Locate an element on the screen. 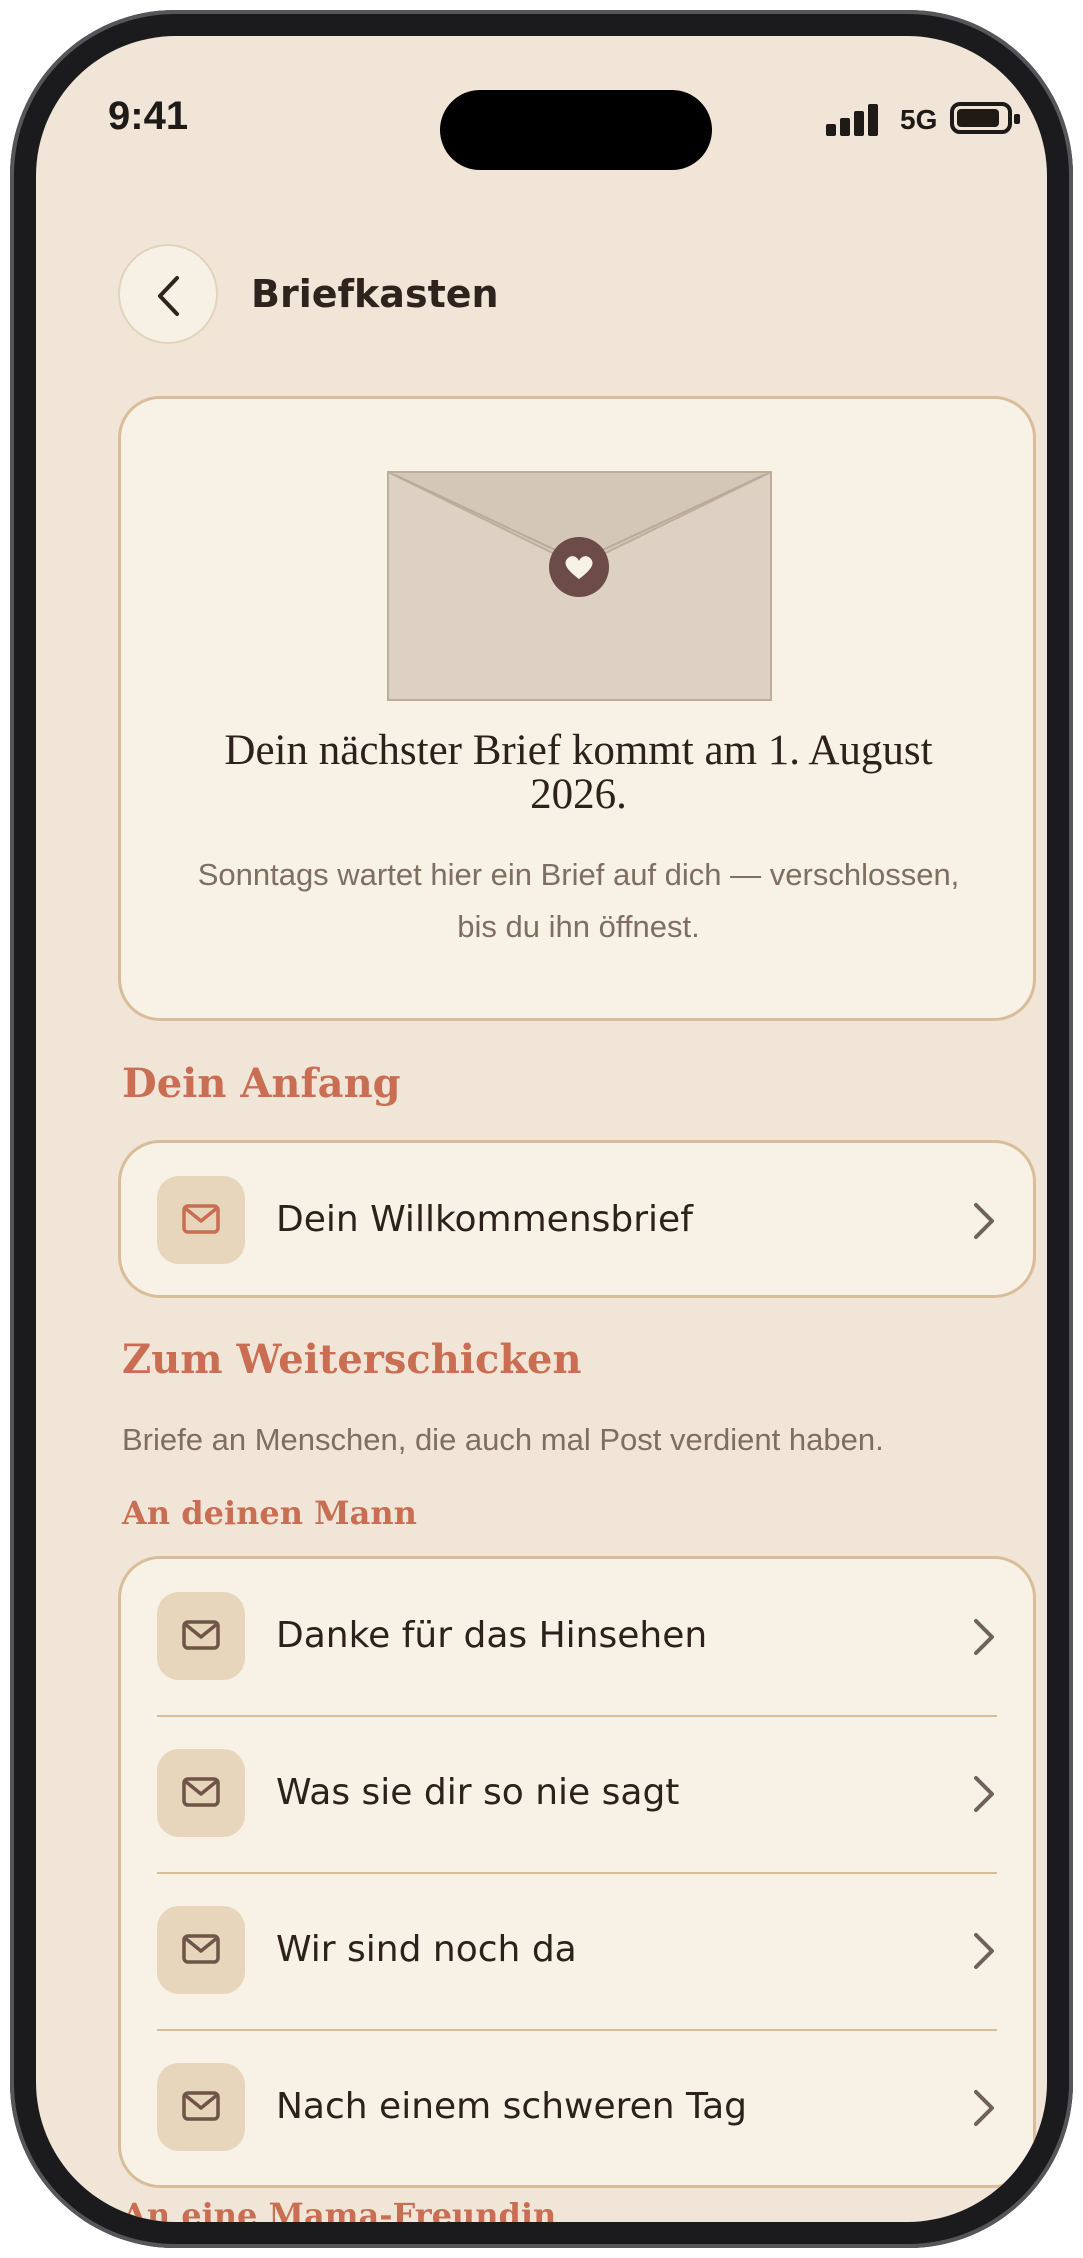  battery-icon is located at coordinates (985, 118).